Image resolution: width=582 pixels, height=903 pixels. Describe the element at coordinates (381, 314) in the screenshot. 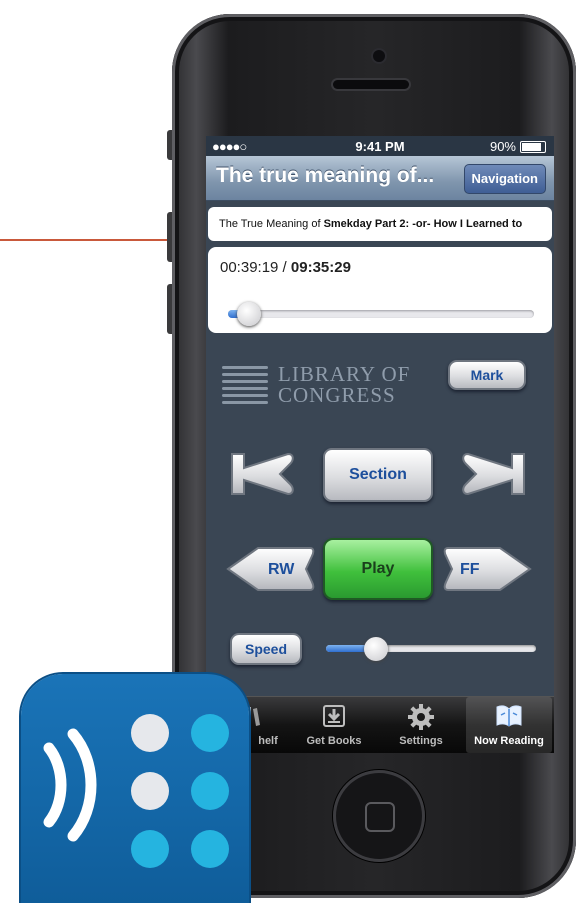

I see `progress-slider` at that location.